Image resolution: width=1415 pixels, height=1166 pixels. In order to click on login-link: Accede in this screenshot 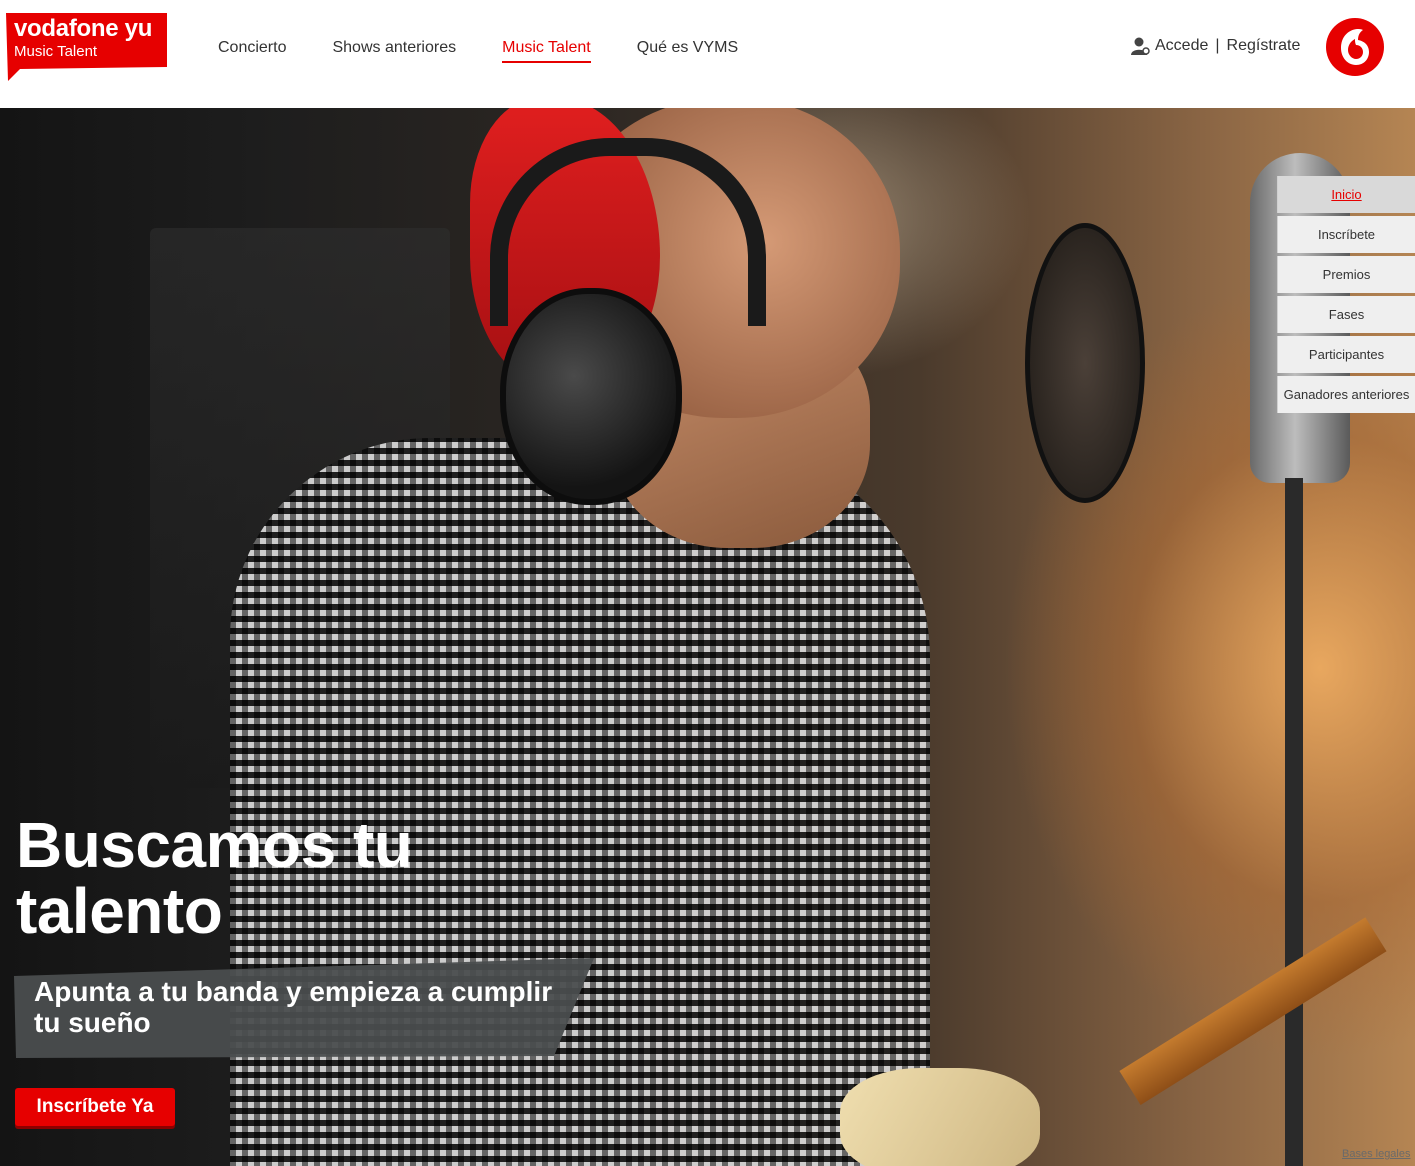, I will do `click(1181, 46)`.